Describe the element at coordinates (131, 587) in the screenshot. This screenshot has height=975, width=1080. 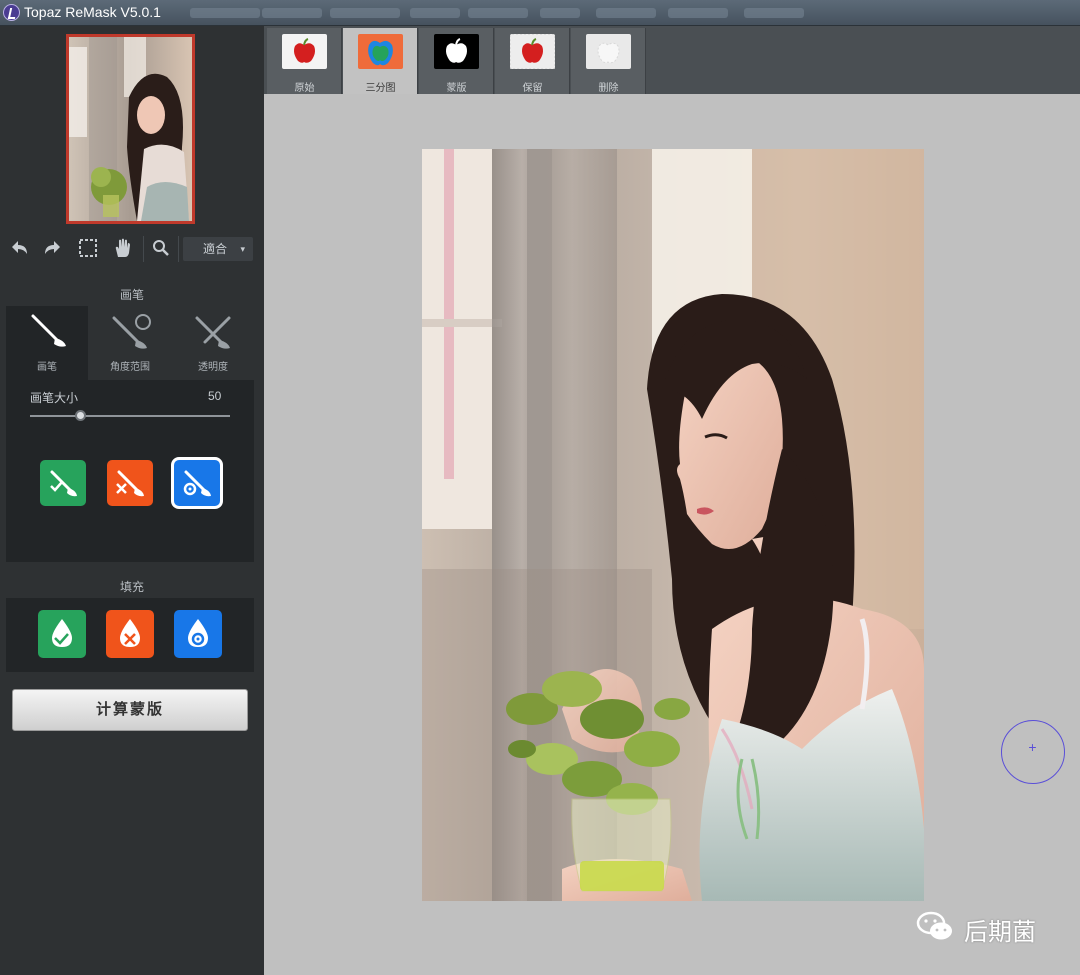
I see `fill-section-title: 填充` at that location.